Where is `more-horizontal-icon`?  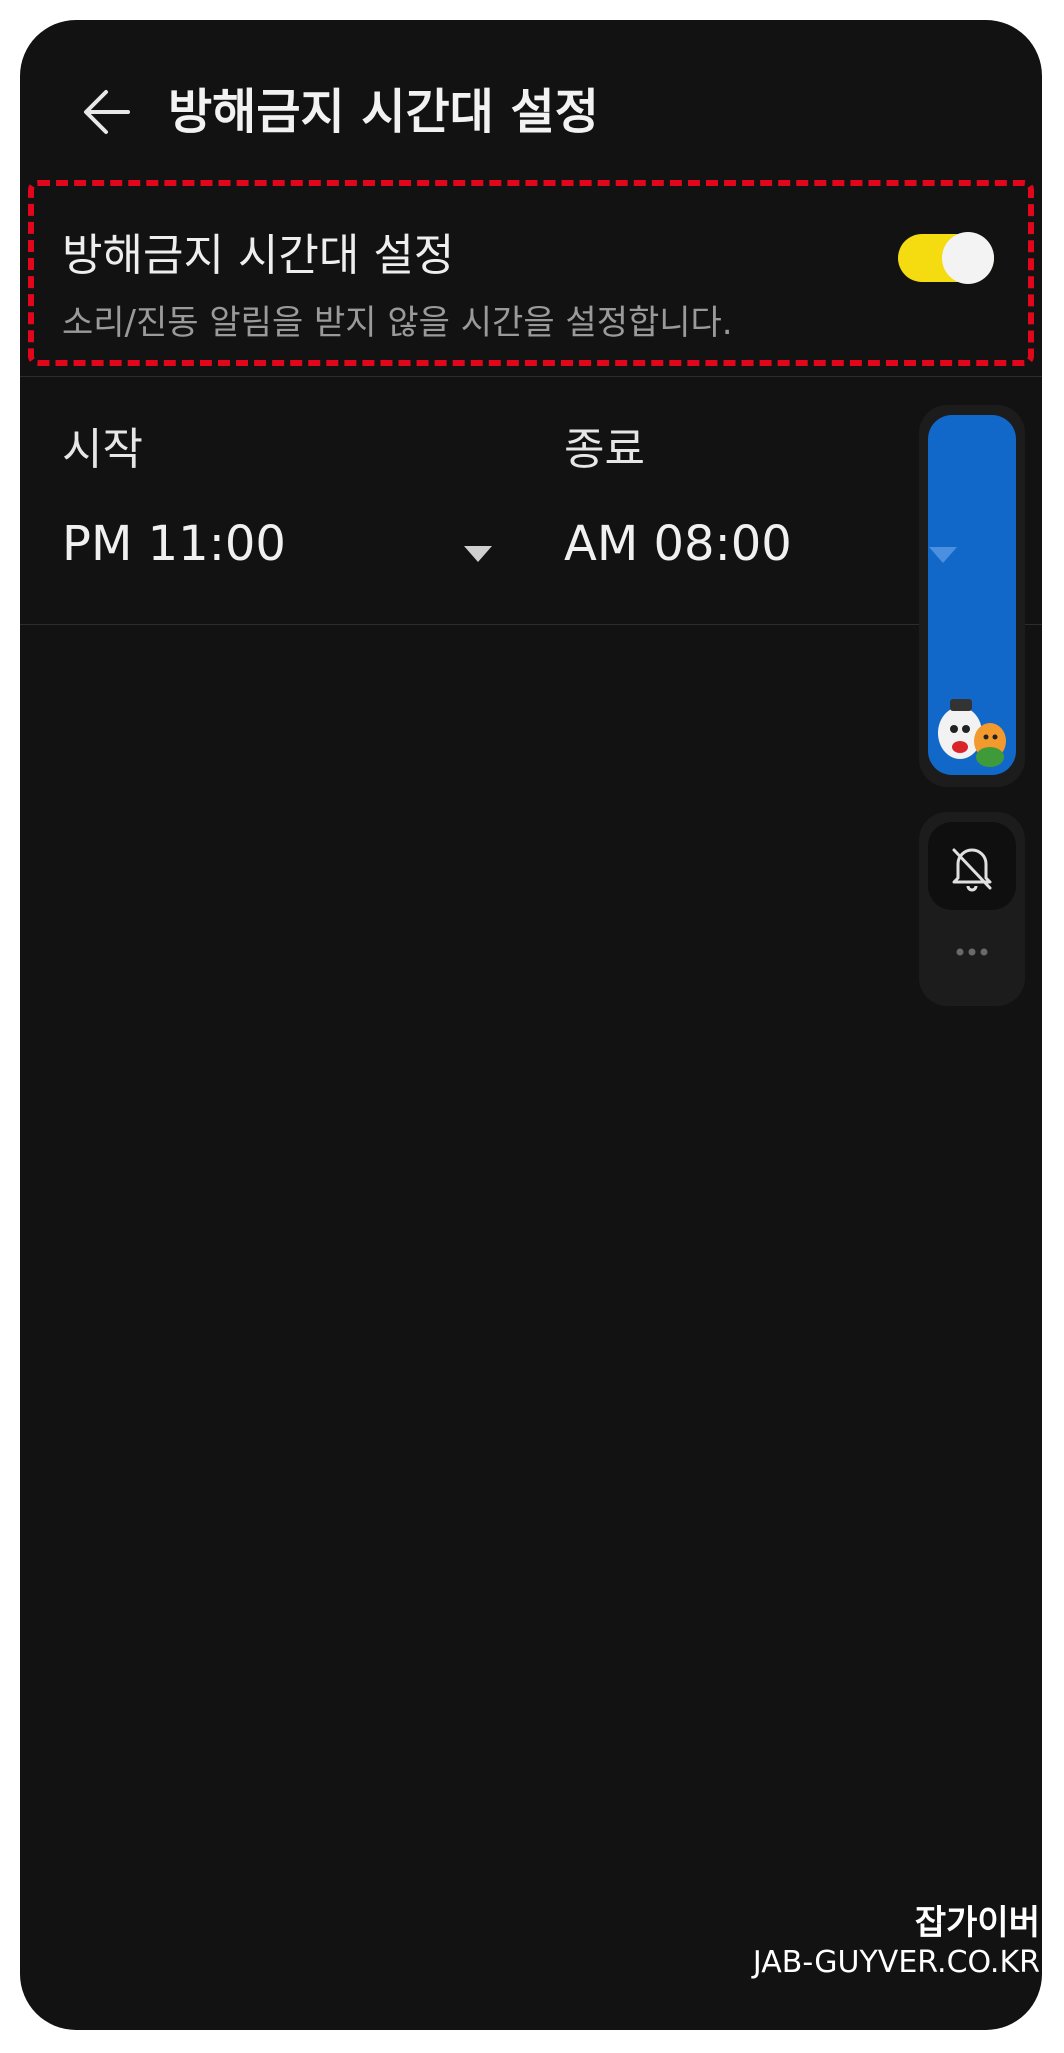 more-horizontal-icon is located at coordinates (972, 952).